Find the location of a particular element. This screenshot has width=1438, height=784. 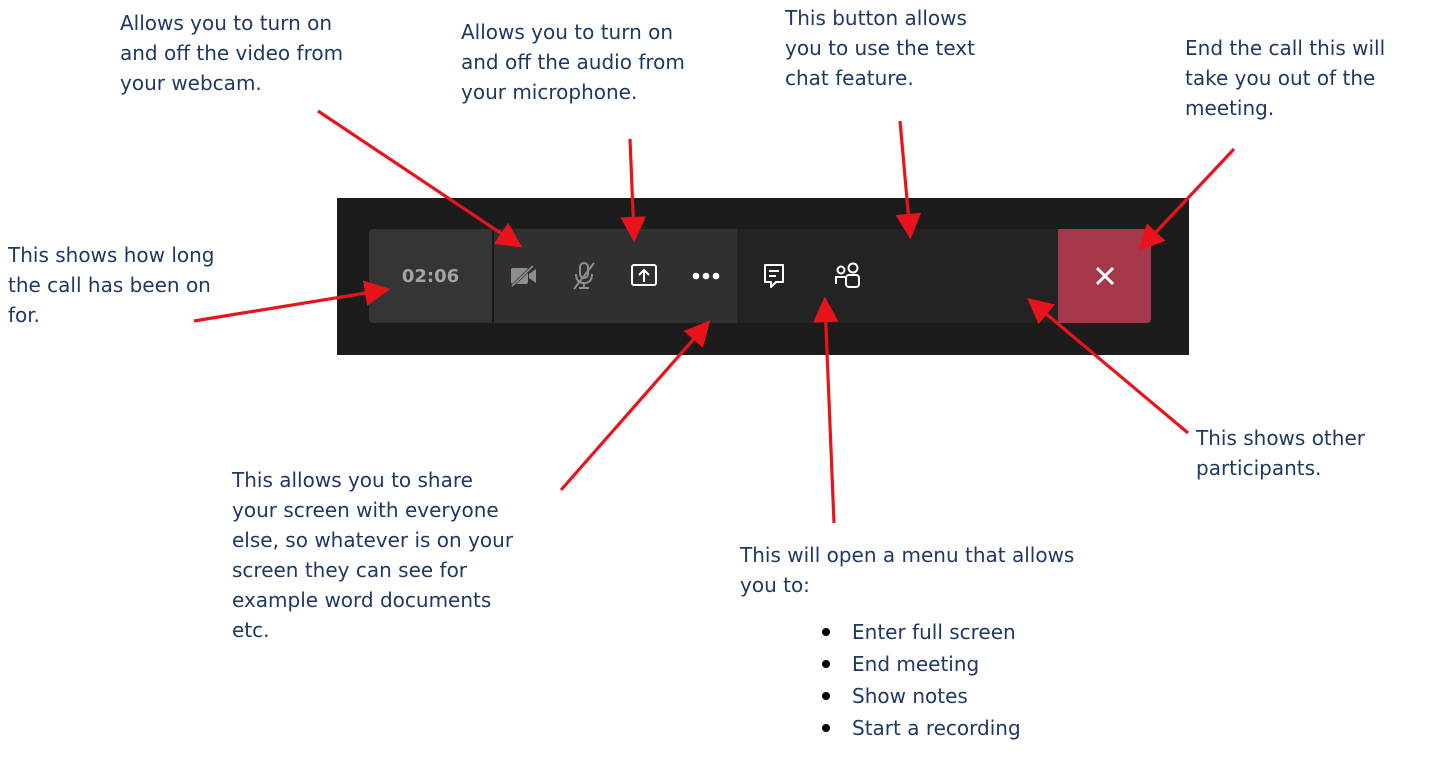

chat-icon is located at coordinates (774, 276).